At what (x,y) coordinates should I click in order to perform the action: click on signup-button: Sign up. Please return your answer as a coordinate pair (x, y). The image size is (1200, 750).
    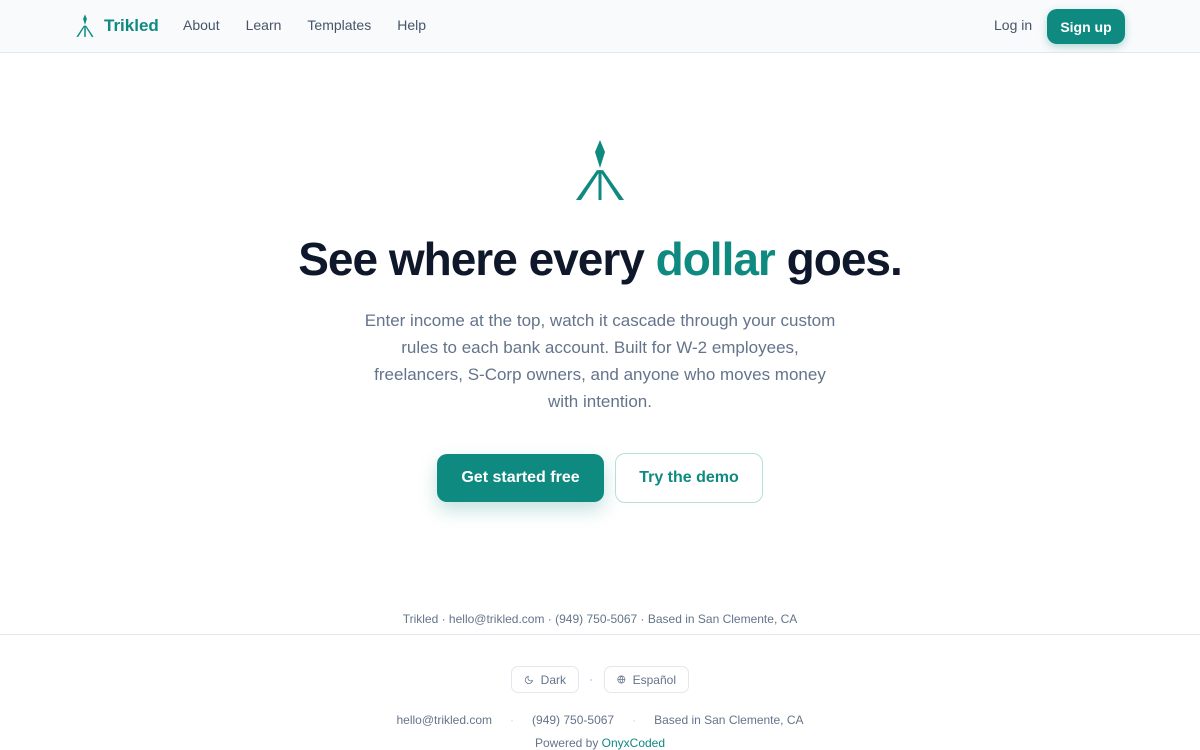
    Looking at the image, I should click on (1086, 26).